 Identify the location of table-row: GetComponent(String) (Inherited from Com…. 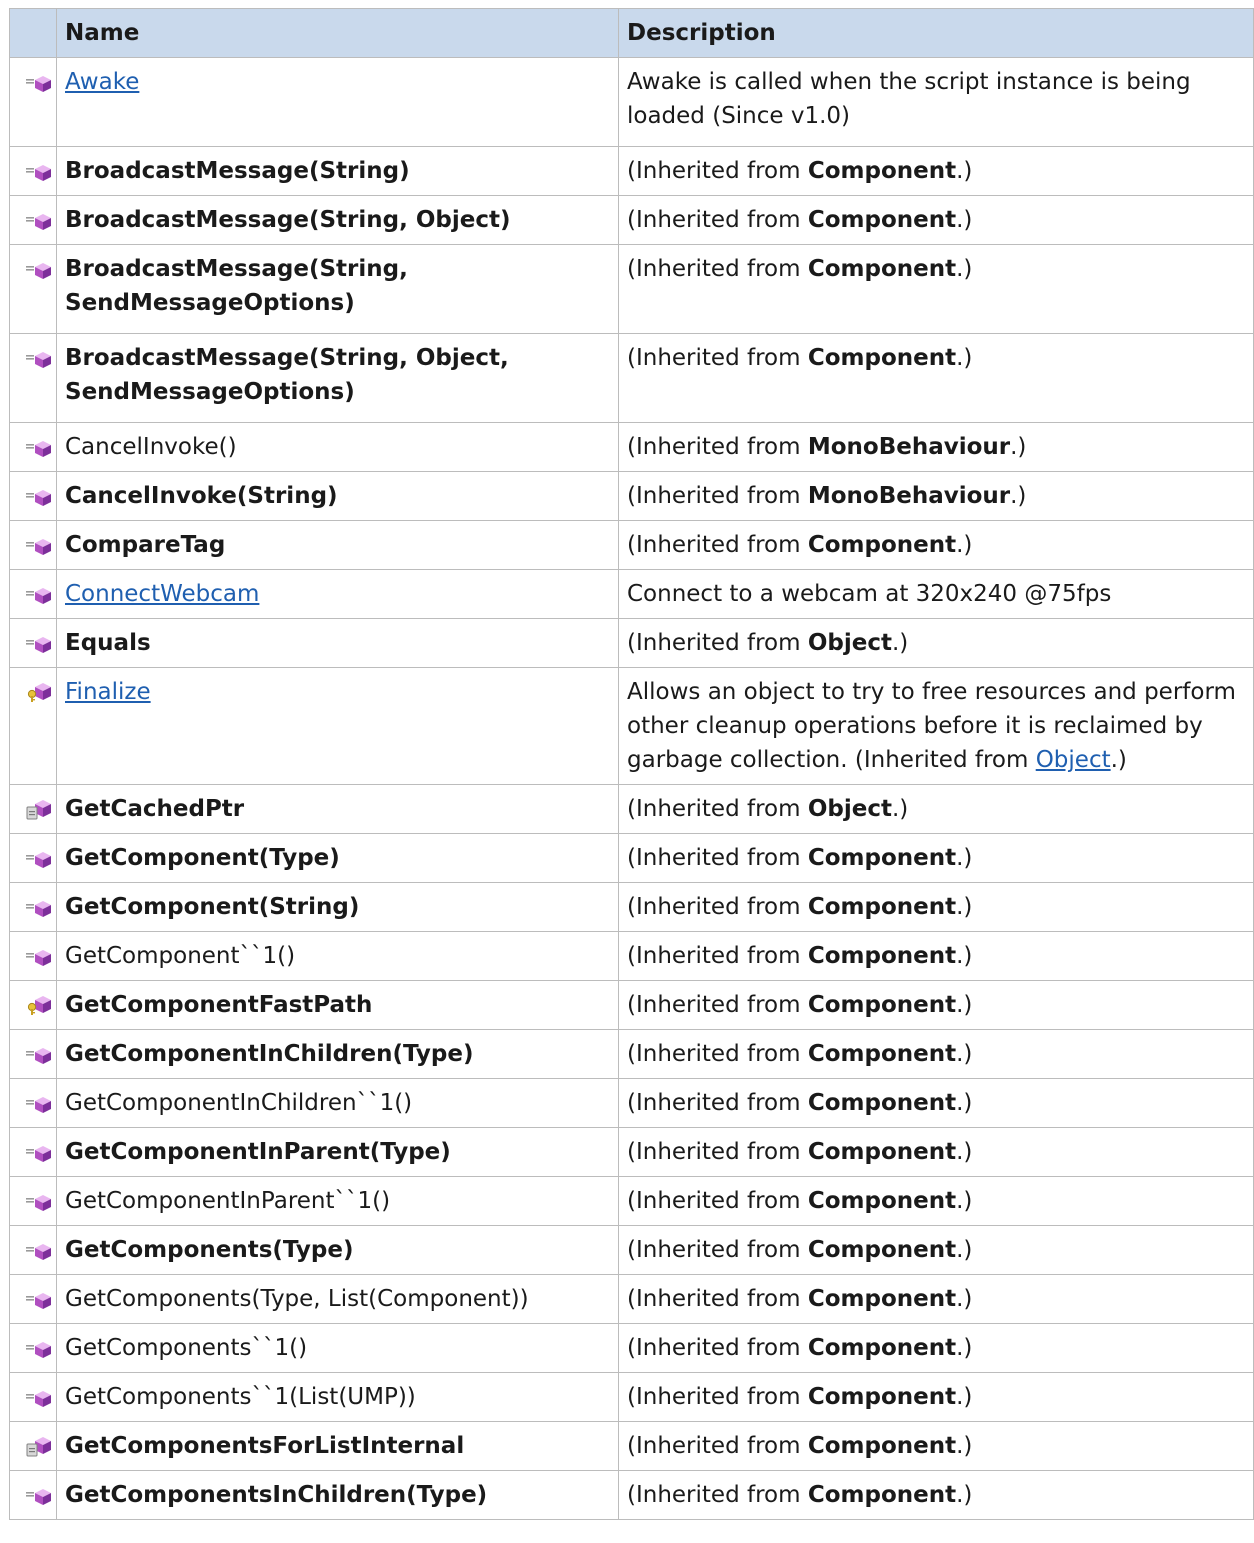
(631, 907).